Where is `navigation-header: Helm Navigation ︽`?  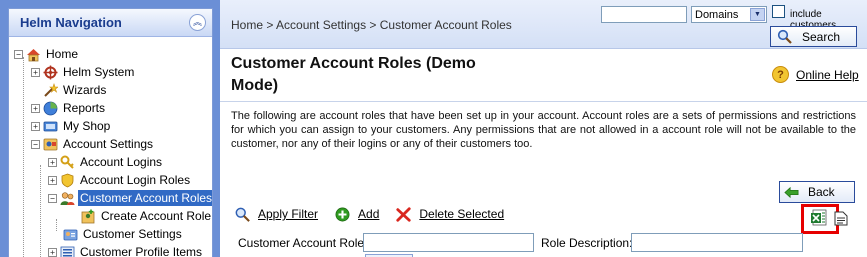 navigation-header: Helm Navigation ︽ is located at coordinates (110, 23).